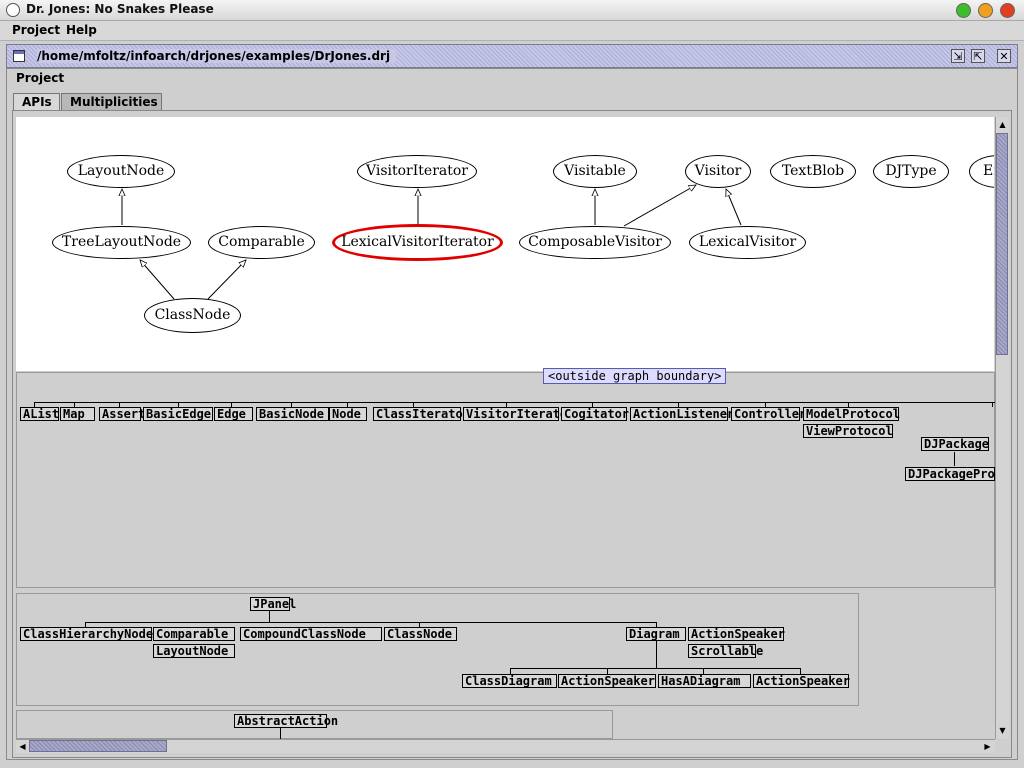 This screenshot has height=768, width=1024. Describe the element at coordinates (286, 721) in the screenshot. I see `class-box-root: AbstractAction` at that location.